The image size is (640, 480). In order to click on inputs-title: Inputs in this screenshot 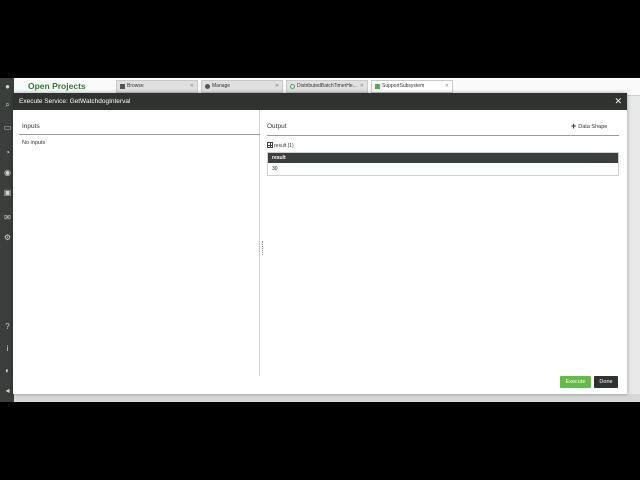, I will do `click(31, 126)`.